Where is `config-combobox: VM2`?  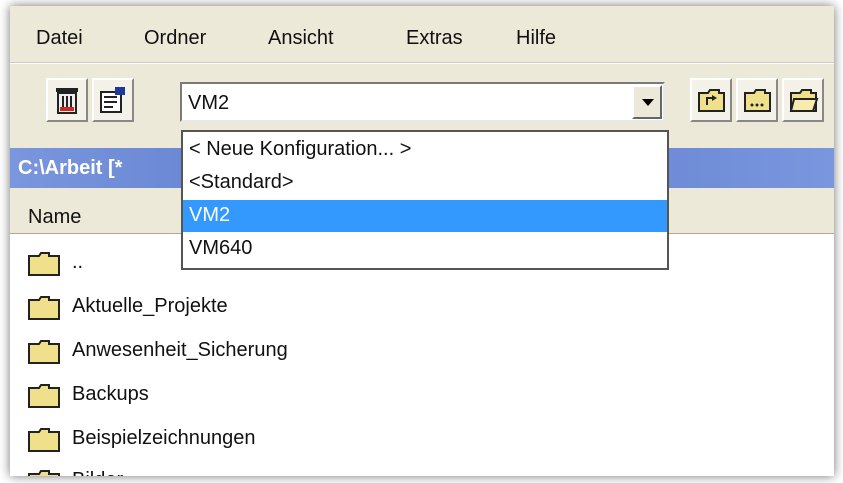 config-combobox: VM2 is located at coordinates (422, 102).